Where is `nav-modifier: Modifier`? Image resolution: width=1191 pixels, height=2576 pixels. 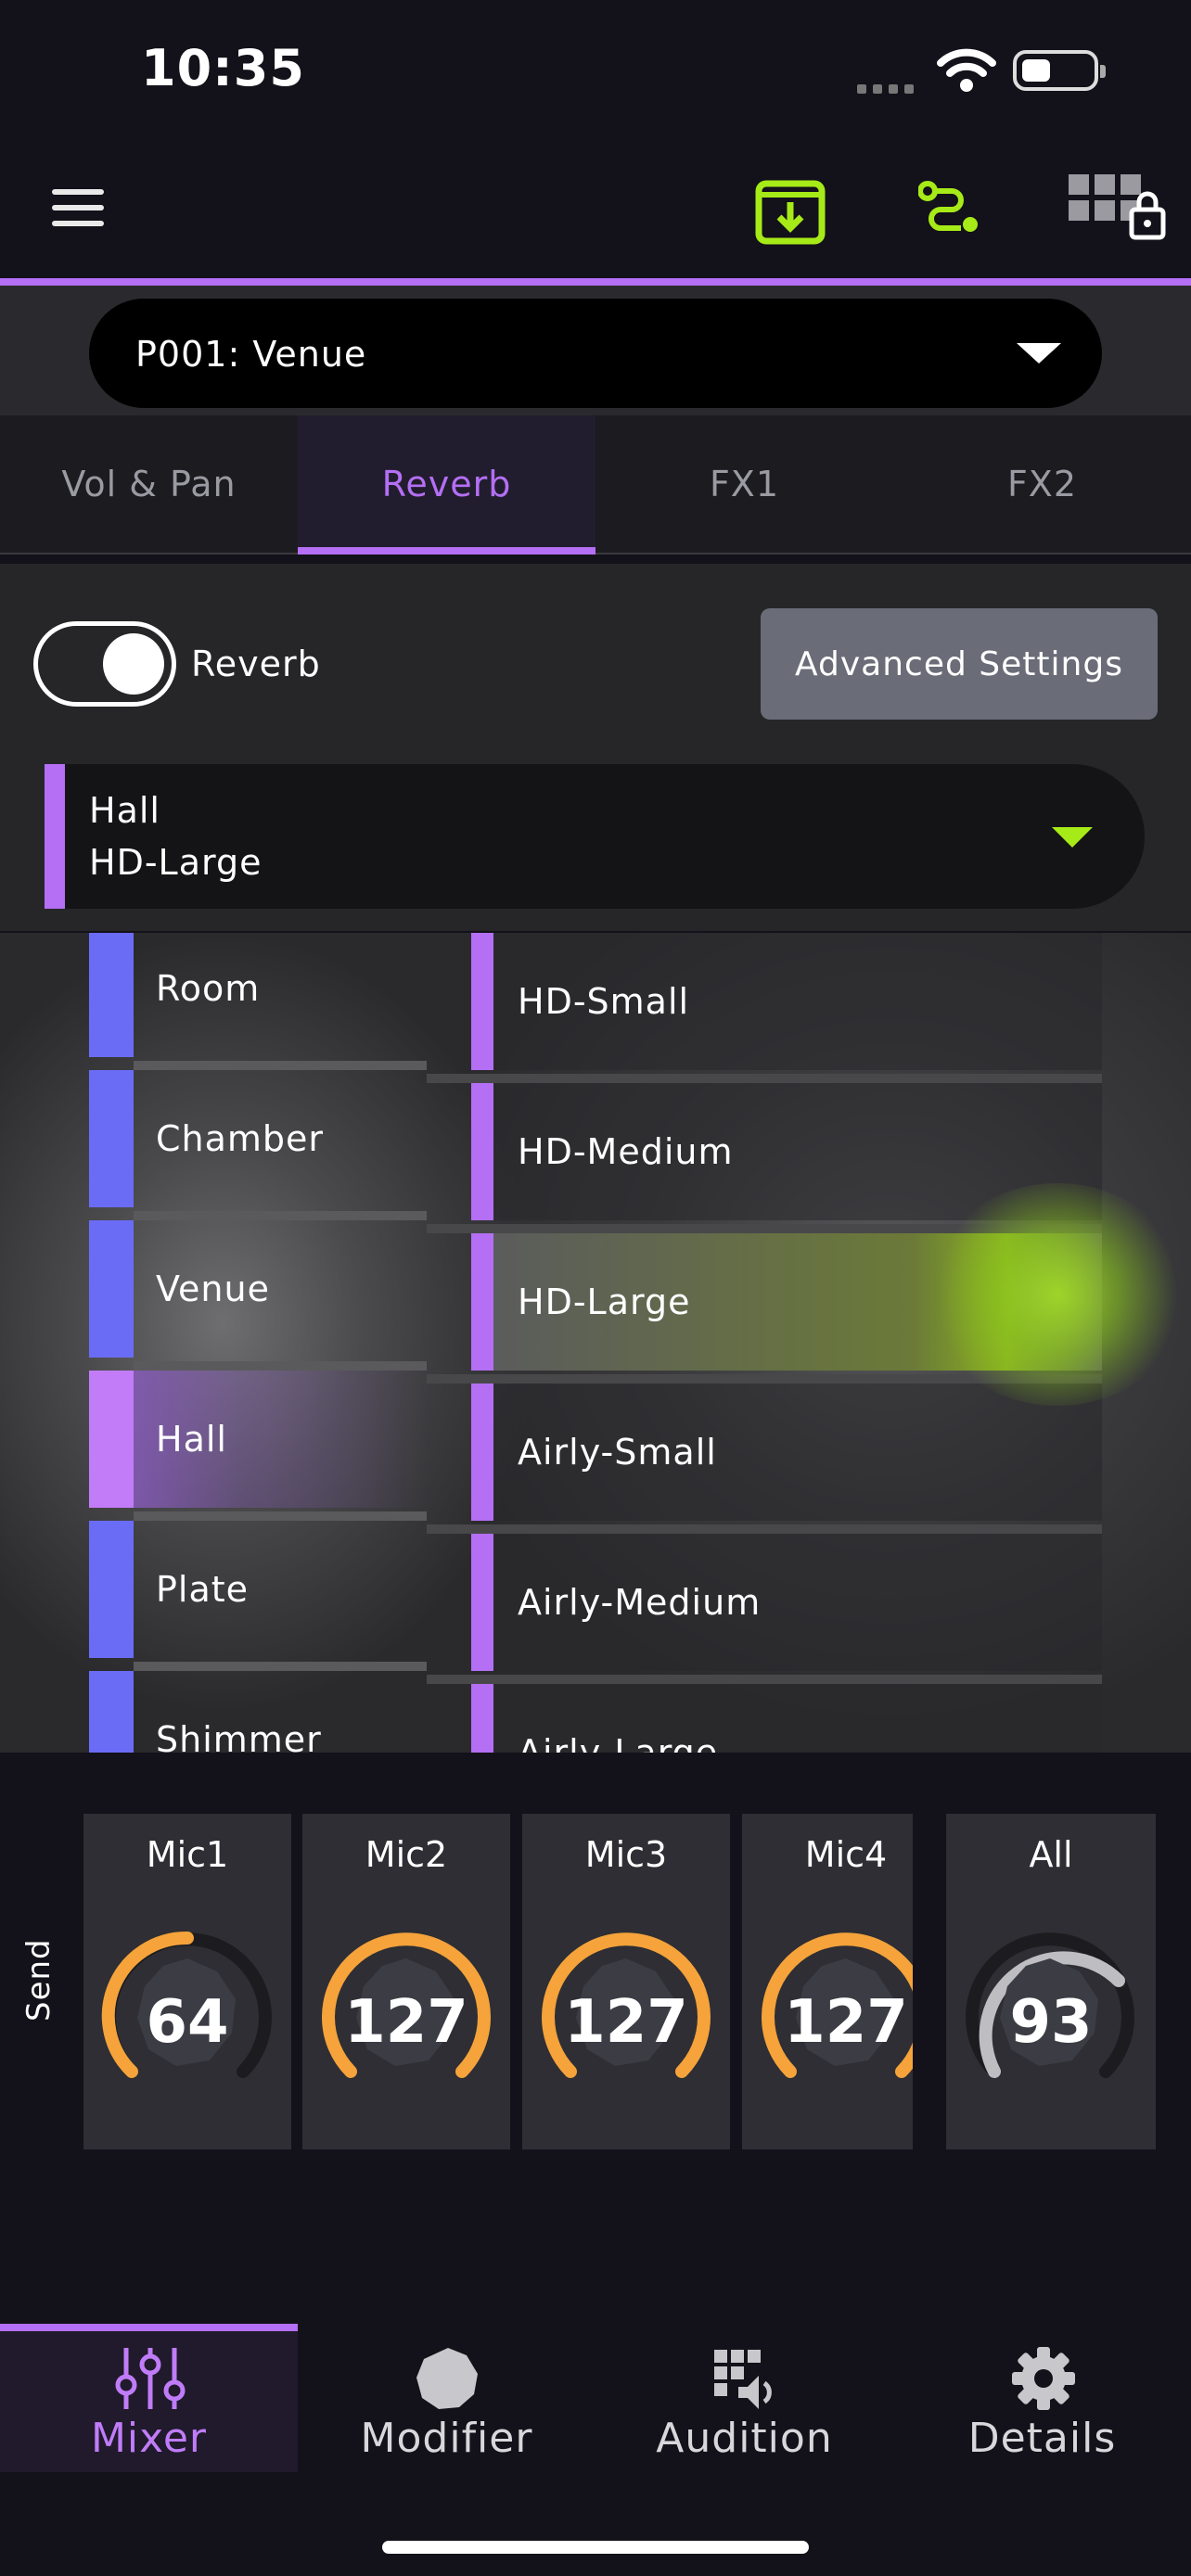
nav-modifier: Modifier is located at coordinates (447, 2398).